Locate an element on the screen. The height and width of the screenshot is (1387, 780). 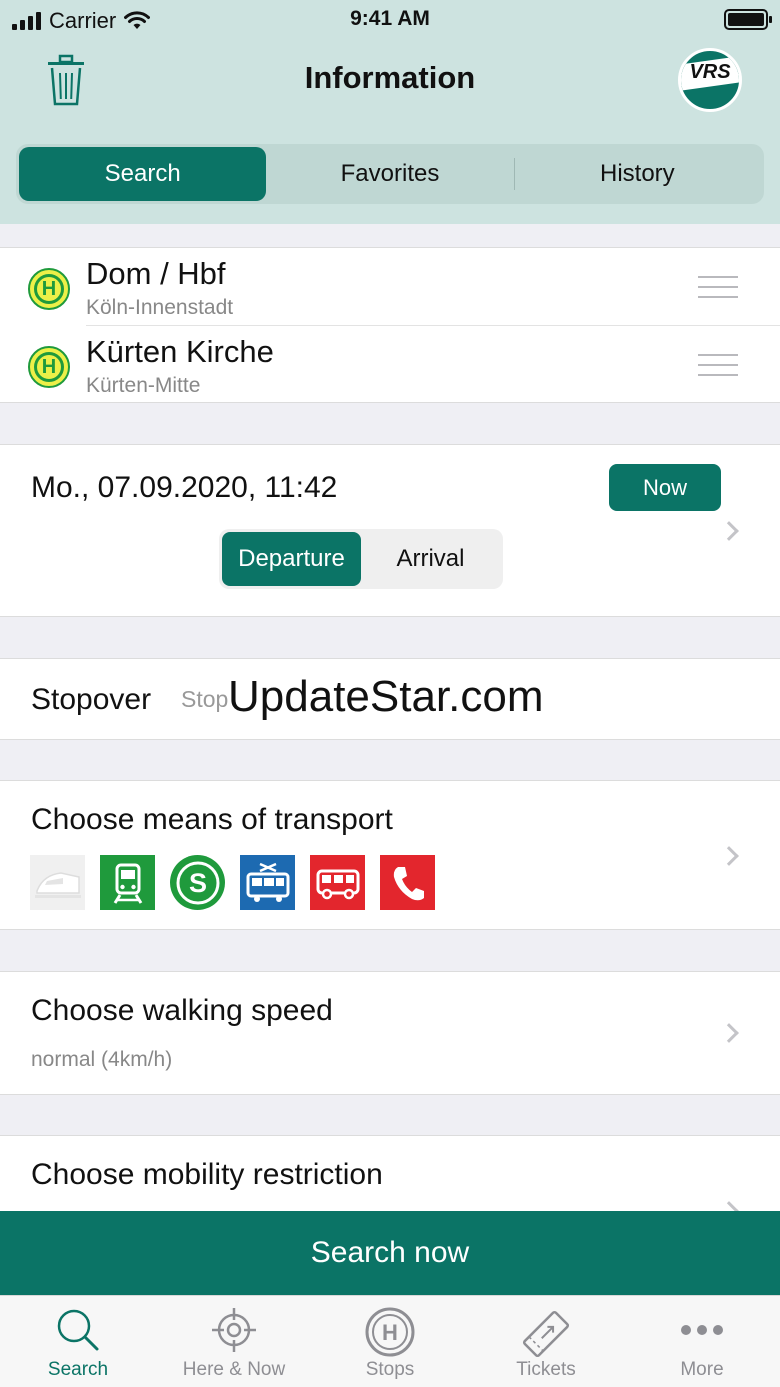
stop-name: Kürten Kirche is located at coordinates (180, 351).